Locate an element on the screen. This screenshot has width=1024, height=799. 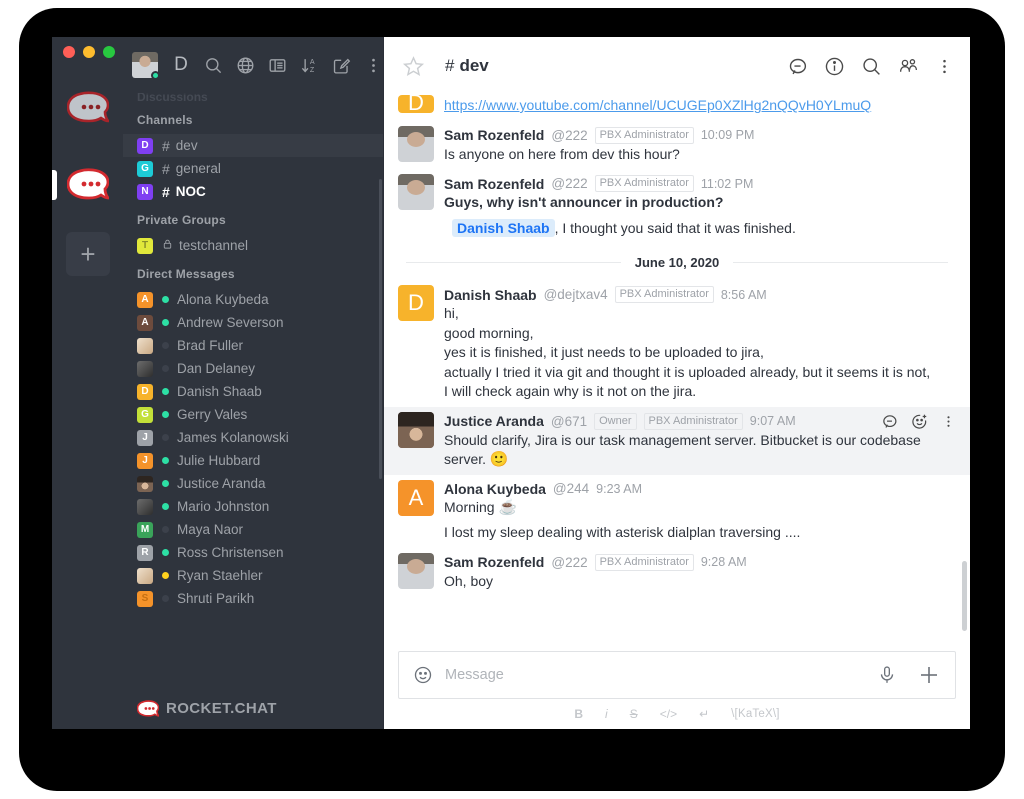
kanban-icon is located at coordinates (277, 65).